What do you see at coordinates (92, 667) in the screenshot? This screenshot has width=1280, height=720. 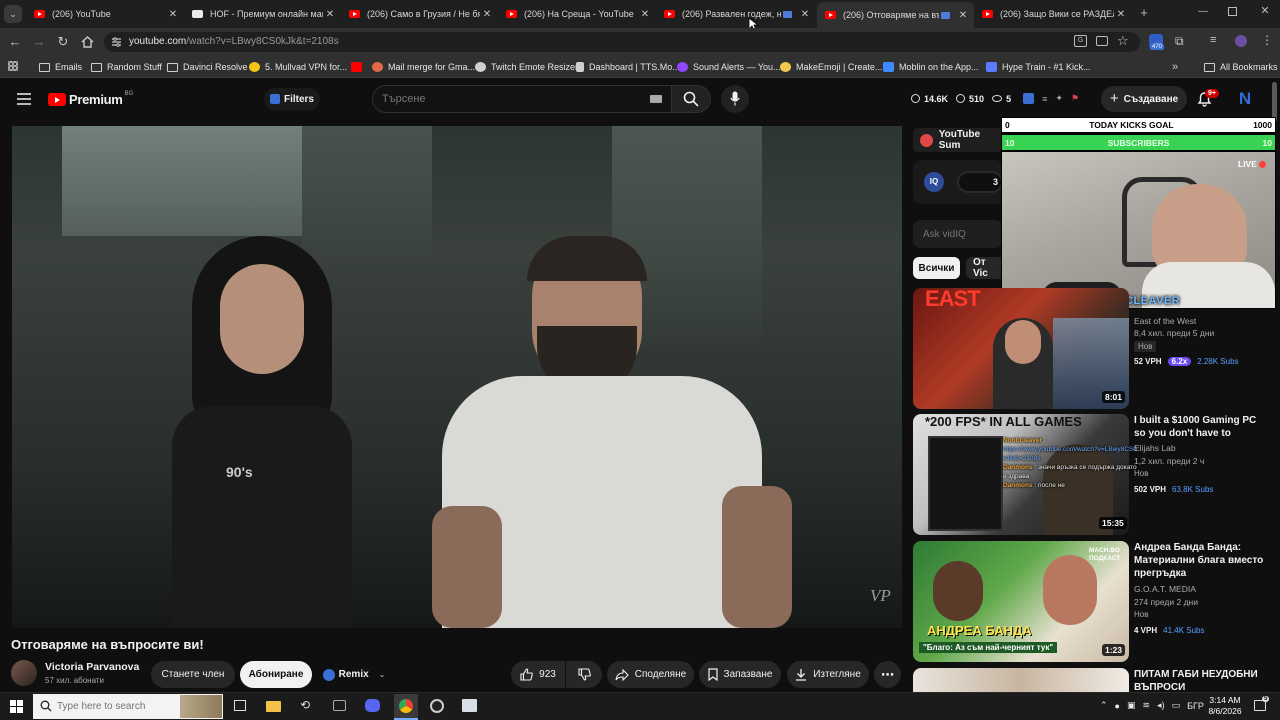 I see `channel-name: Victoria Parvanova` at bounding box center [92, 667].